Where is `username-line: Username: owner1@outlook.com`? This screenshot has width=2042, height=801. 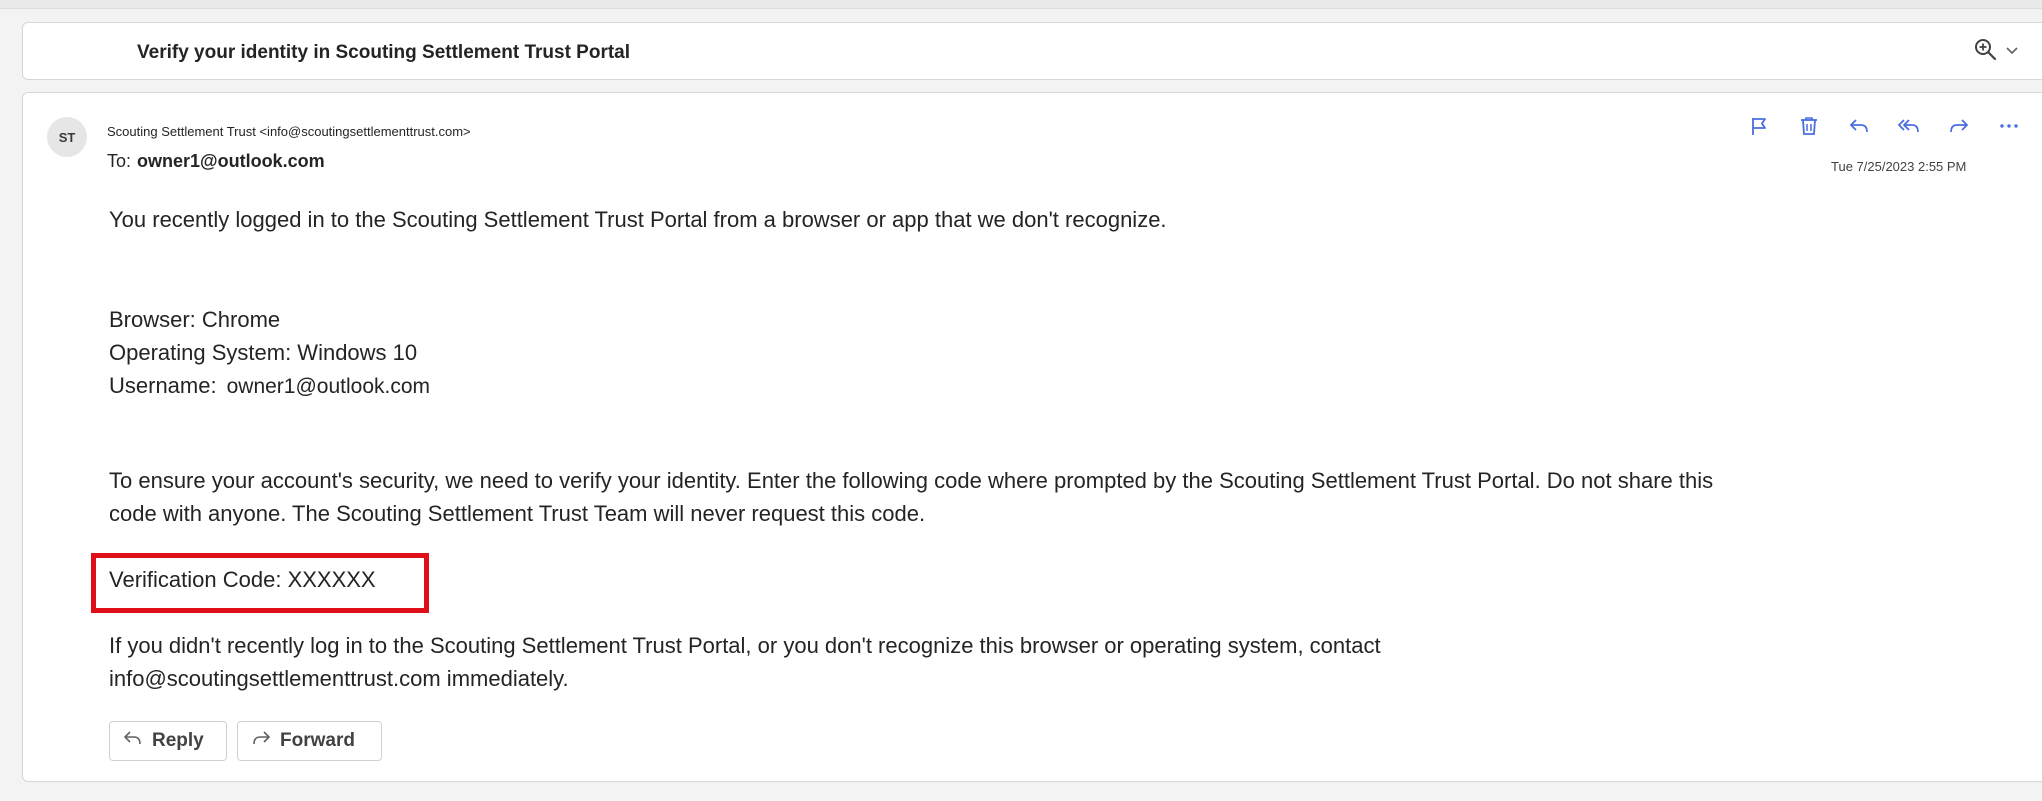 username-line: Username: owner1@outlook.com is located at coordinates (269, 386).